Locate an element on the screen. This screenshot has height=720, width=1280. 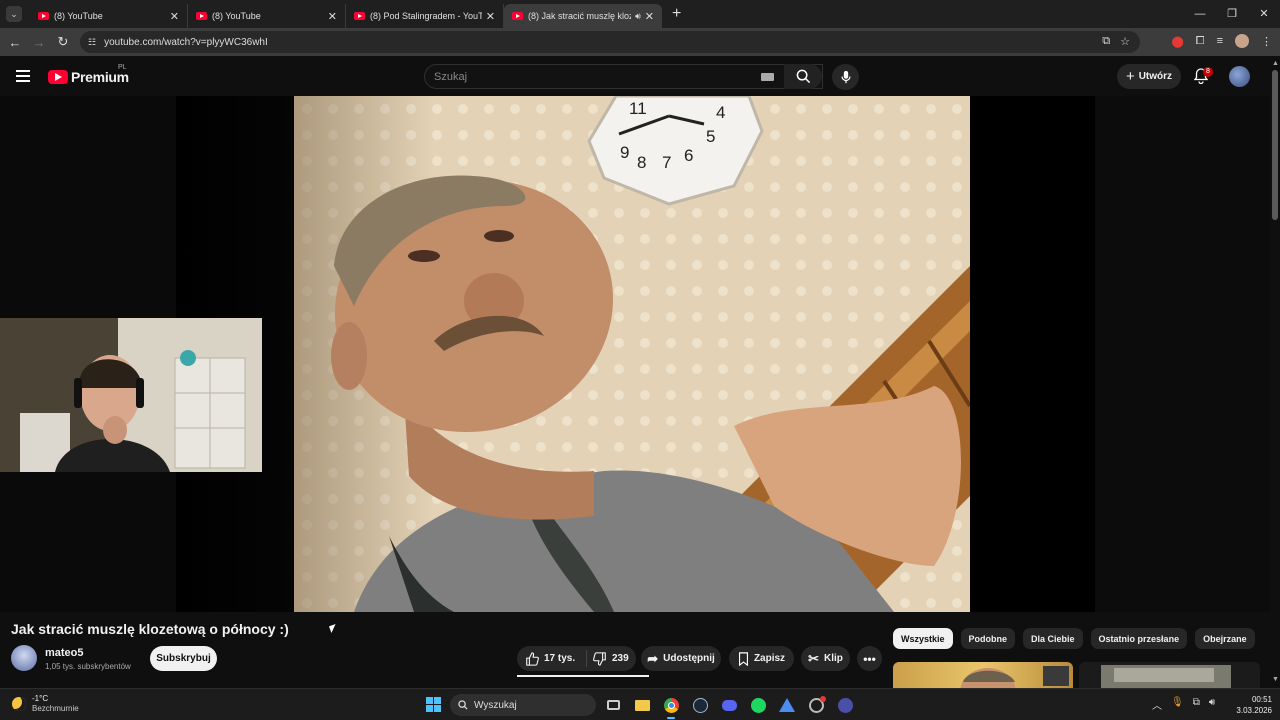
app-with-notification-icon is located at coordinates (816, 705).